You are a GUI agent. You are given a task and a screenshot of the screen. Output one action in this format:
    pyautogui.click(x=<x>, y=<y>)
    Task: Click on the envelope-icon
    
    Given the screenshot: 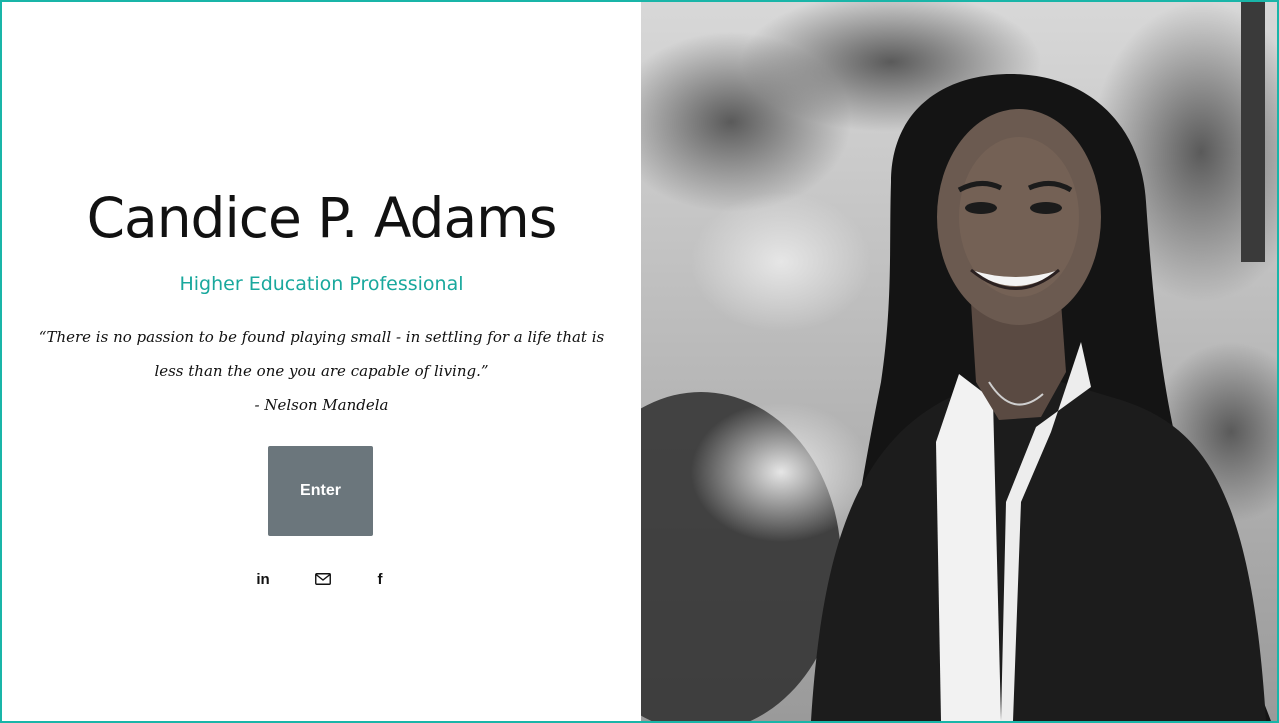 What is the action you would take?
    pyautogui.click(x=323, y=579)
    